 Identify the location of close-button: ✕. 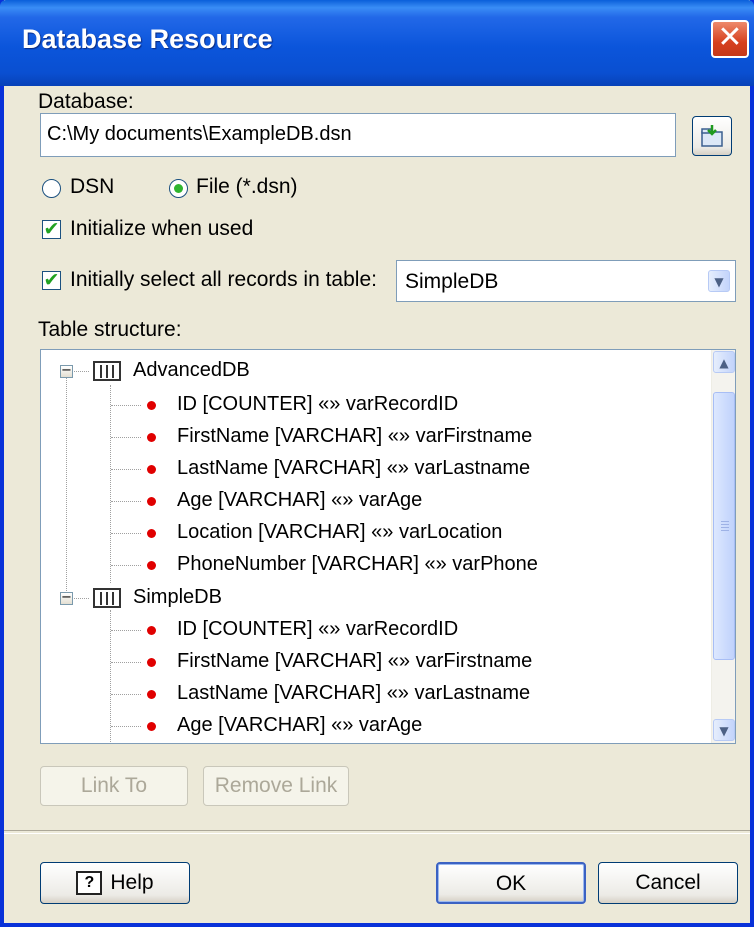
(730, 39).